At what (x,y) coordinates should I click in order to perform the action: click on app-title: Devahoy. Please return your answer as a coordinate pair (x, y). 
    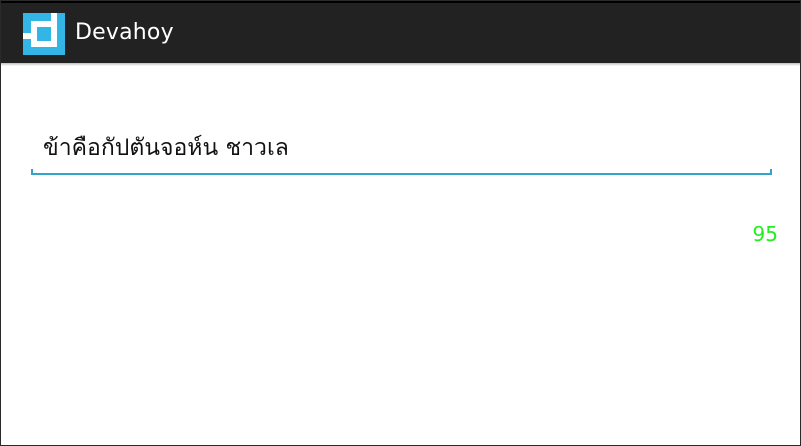
    Looking at the image, I should click on (124, 32).